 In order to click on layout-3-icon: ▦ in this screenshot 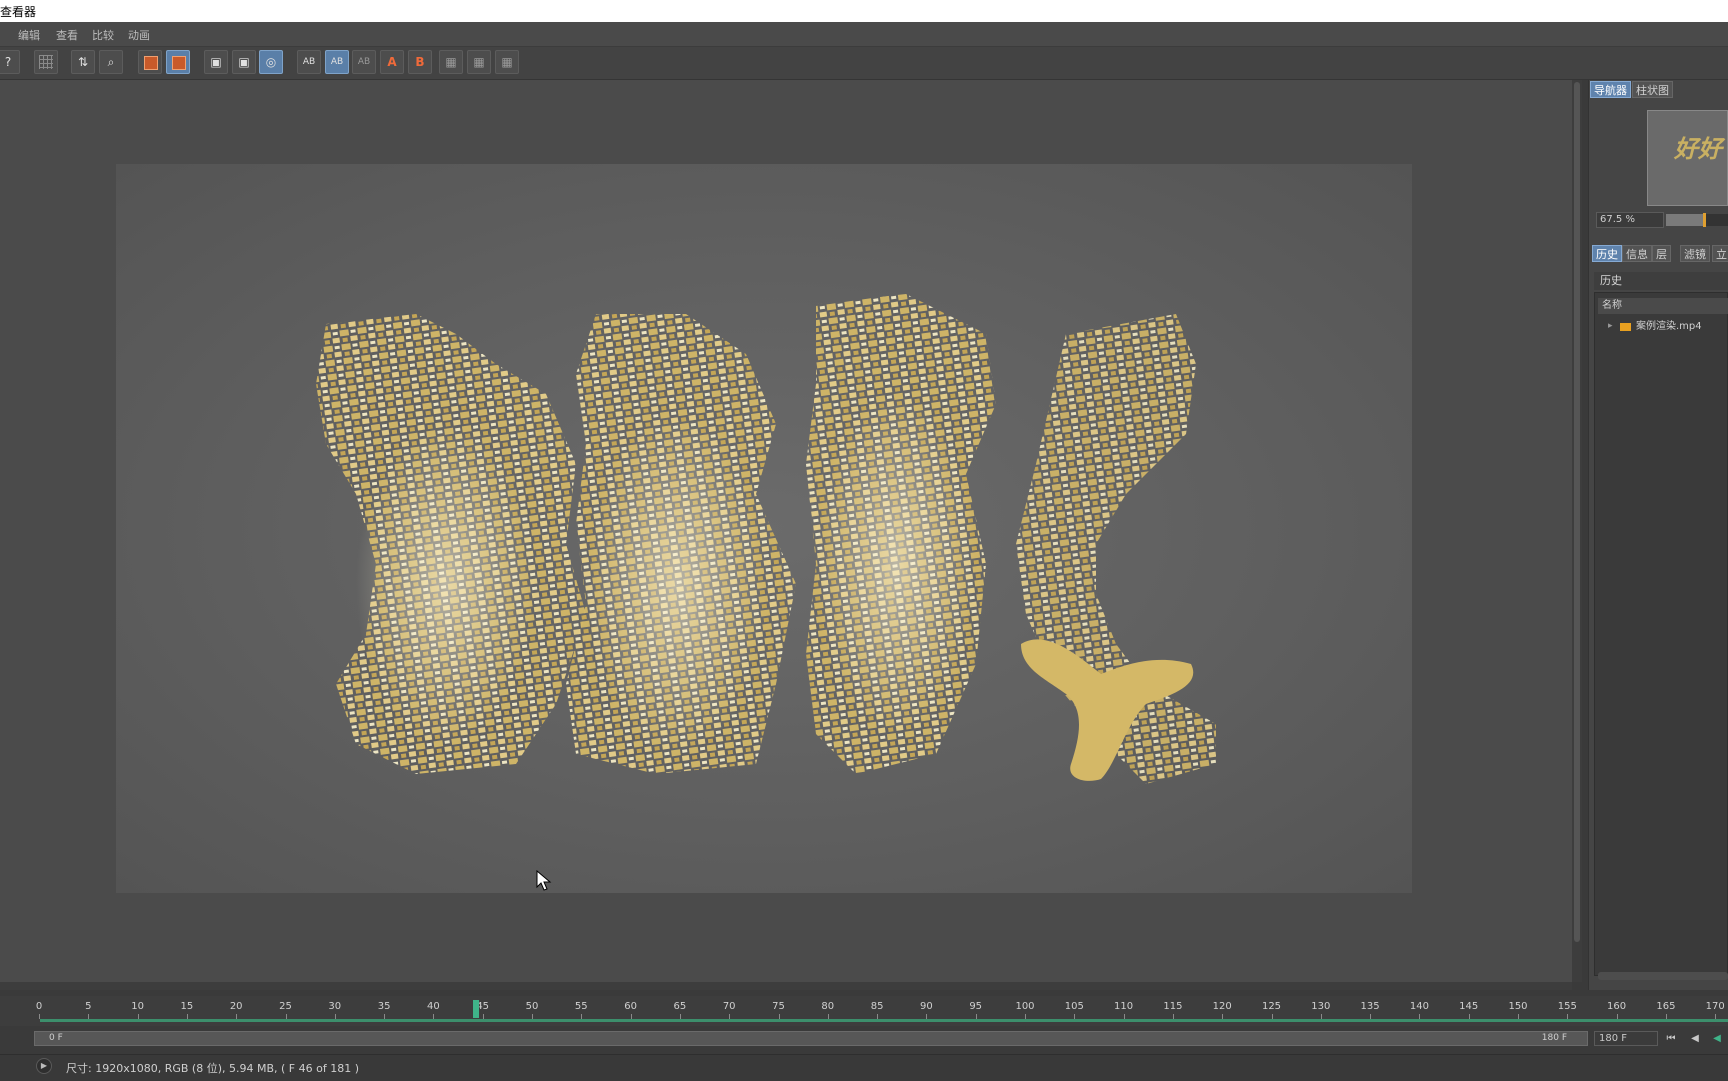, I will do `click(507, 62)`.